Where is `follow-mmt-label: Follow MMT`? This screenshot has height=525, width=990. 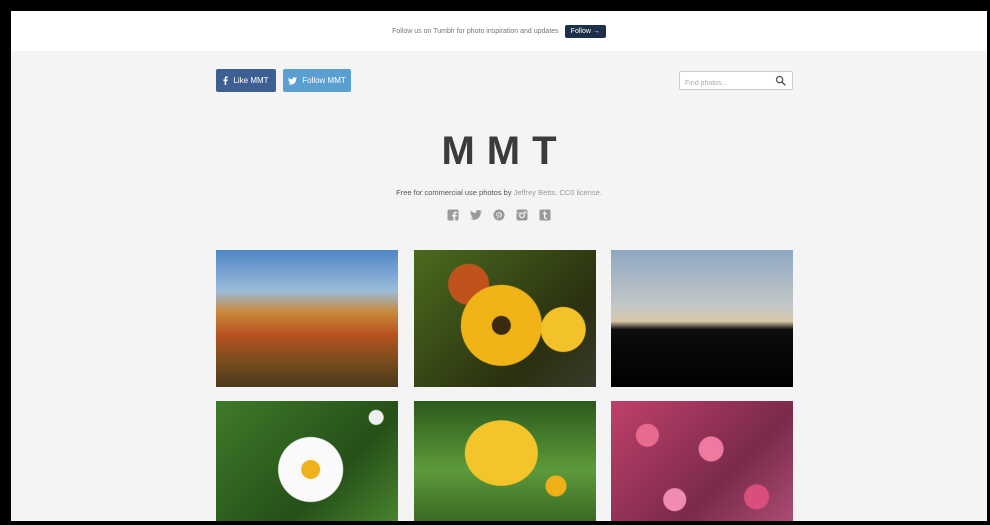
follow-mmt-label: Follow MMT is located at coordinates (324, 80).